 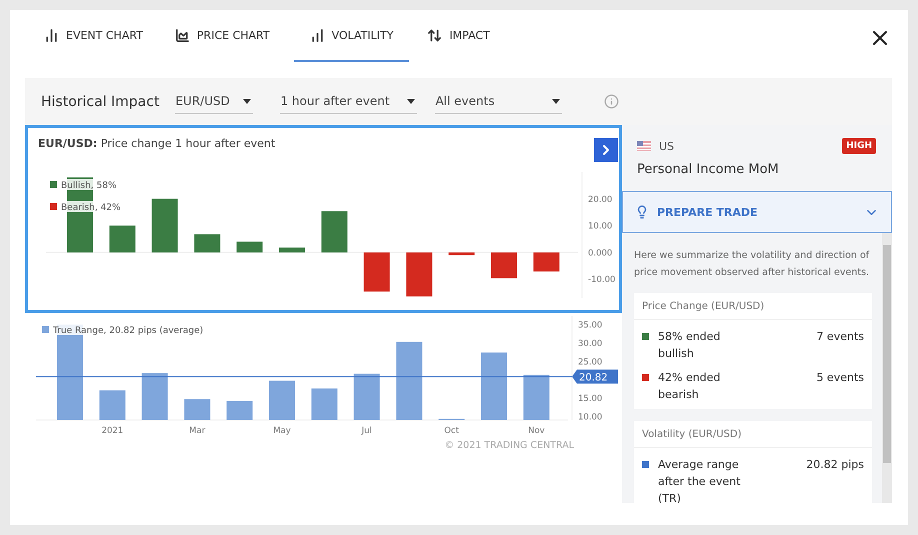 I want to click on country-label: US, so click(x=667, y=146).